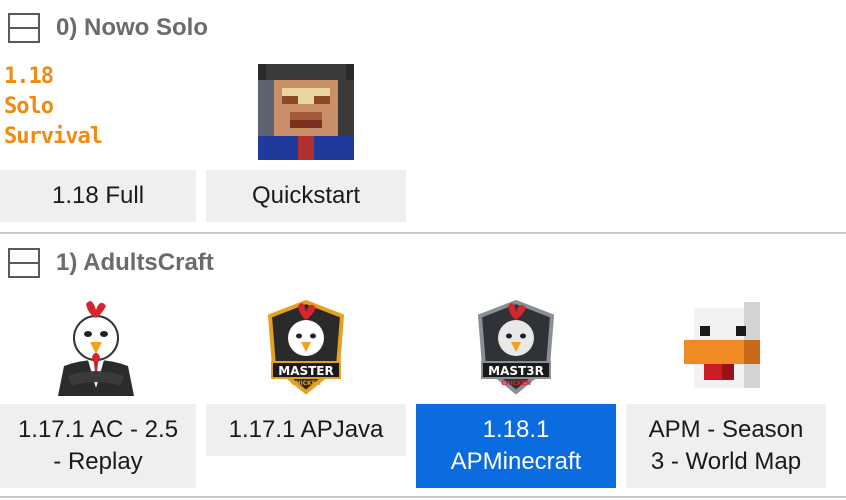  I want to click on badge-text: MASTER, so click(306, 371).